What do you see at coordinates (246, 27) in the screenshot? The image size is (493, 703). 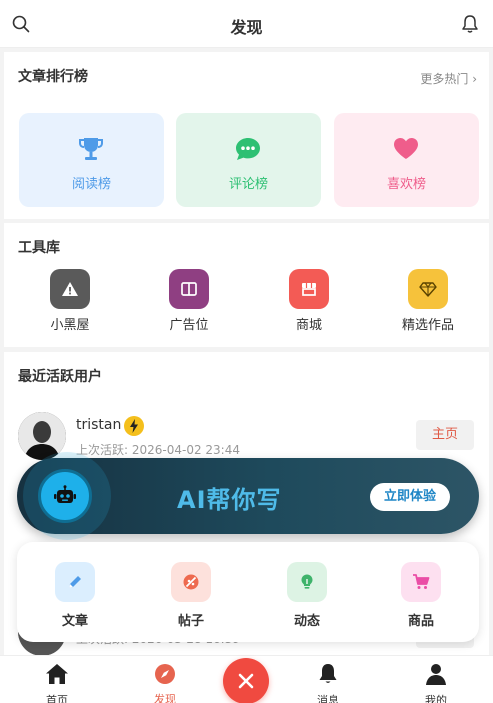 I see `page-title: 发现` at bounding box center [246, 27].